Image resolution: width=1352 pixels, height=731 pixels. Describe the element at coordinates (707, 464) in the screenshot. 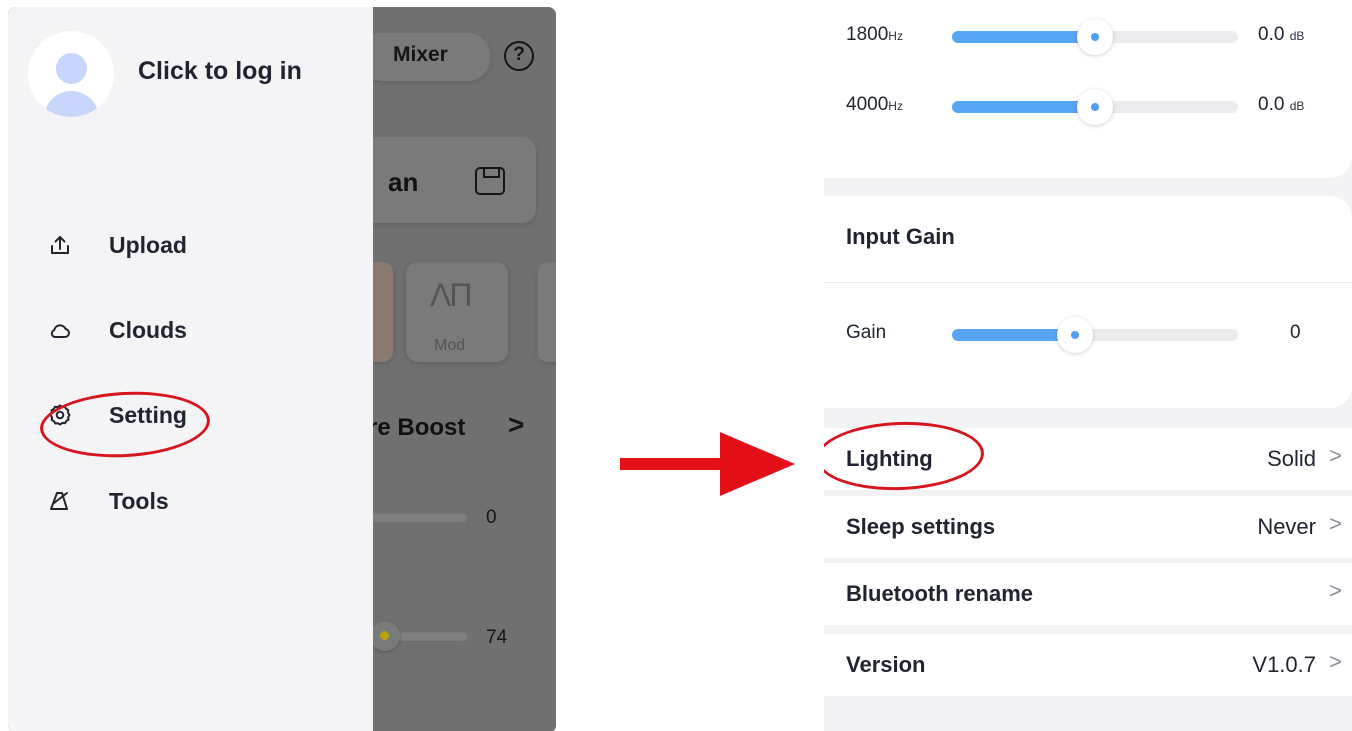

I see `arrow-right-icon` at that location.